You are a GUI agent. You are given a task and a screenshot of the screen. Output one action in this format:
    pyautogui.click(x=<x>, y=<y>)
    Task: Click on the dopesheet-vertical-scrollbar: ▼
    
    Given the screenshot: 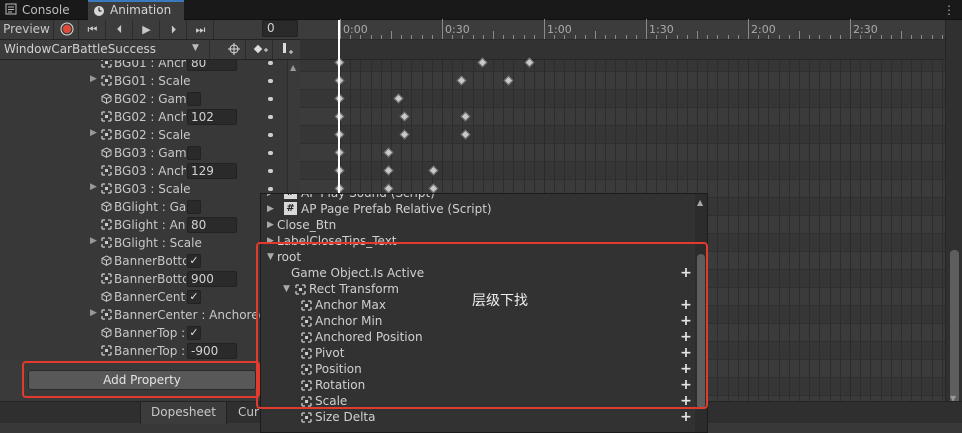 What is the action you would take?
    pyautogui.click(x=953, y=215)
    